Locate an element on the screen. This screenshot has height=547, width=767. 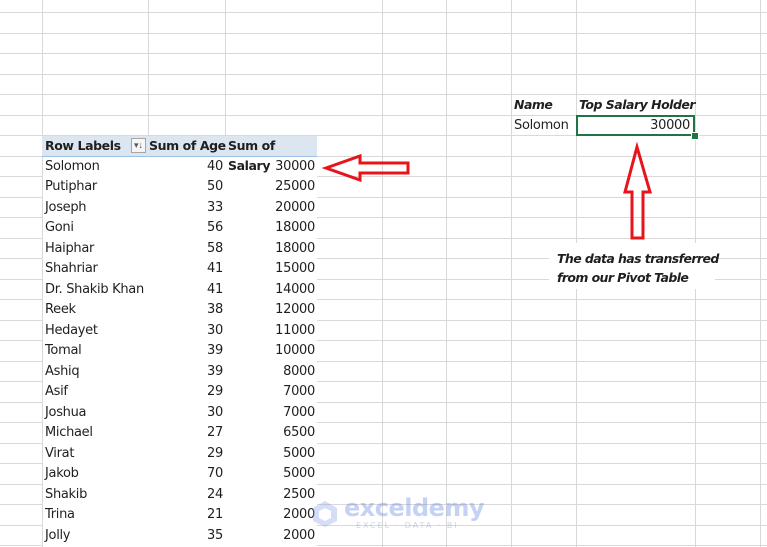
age-cell: 35 is located at coordinates (185, 536).